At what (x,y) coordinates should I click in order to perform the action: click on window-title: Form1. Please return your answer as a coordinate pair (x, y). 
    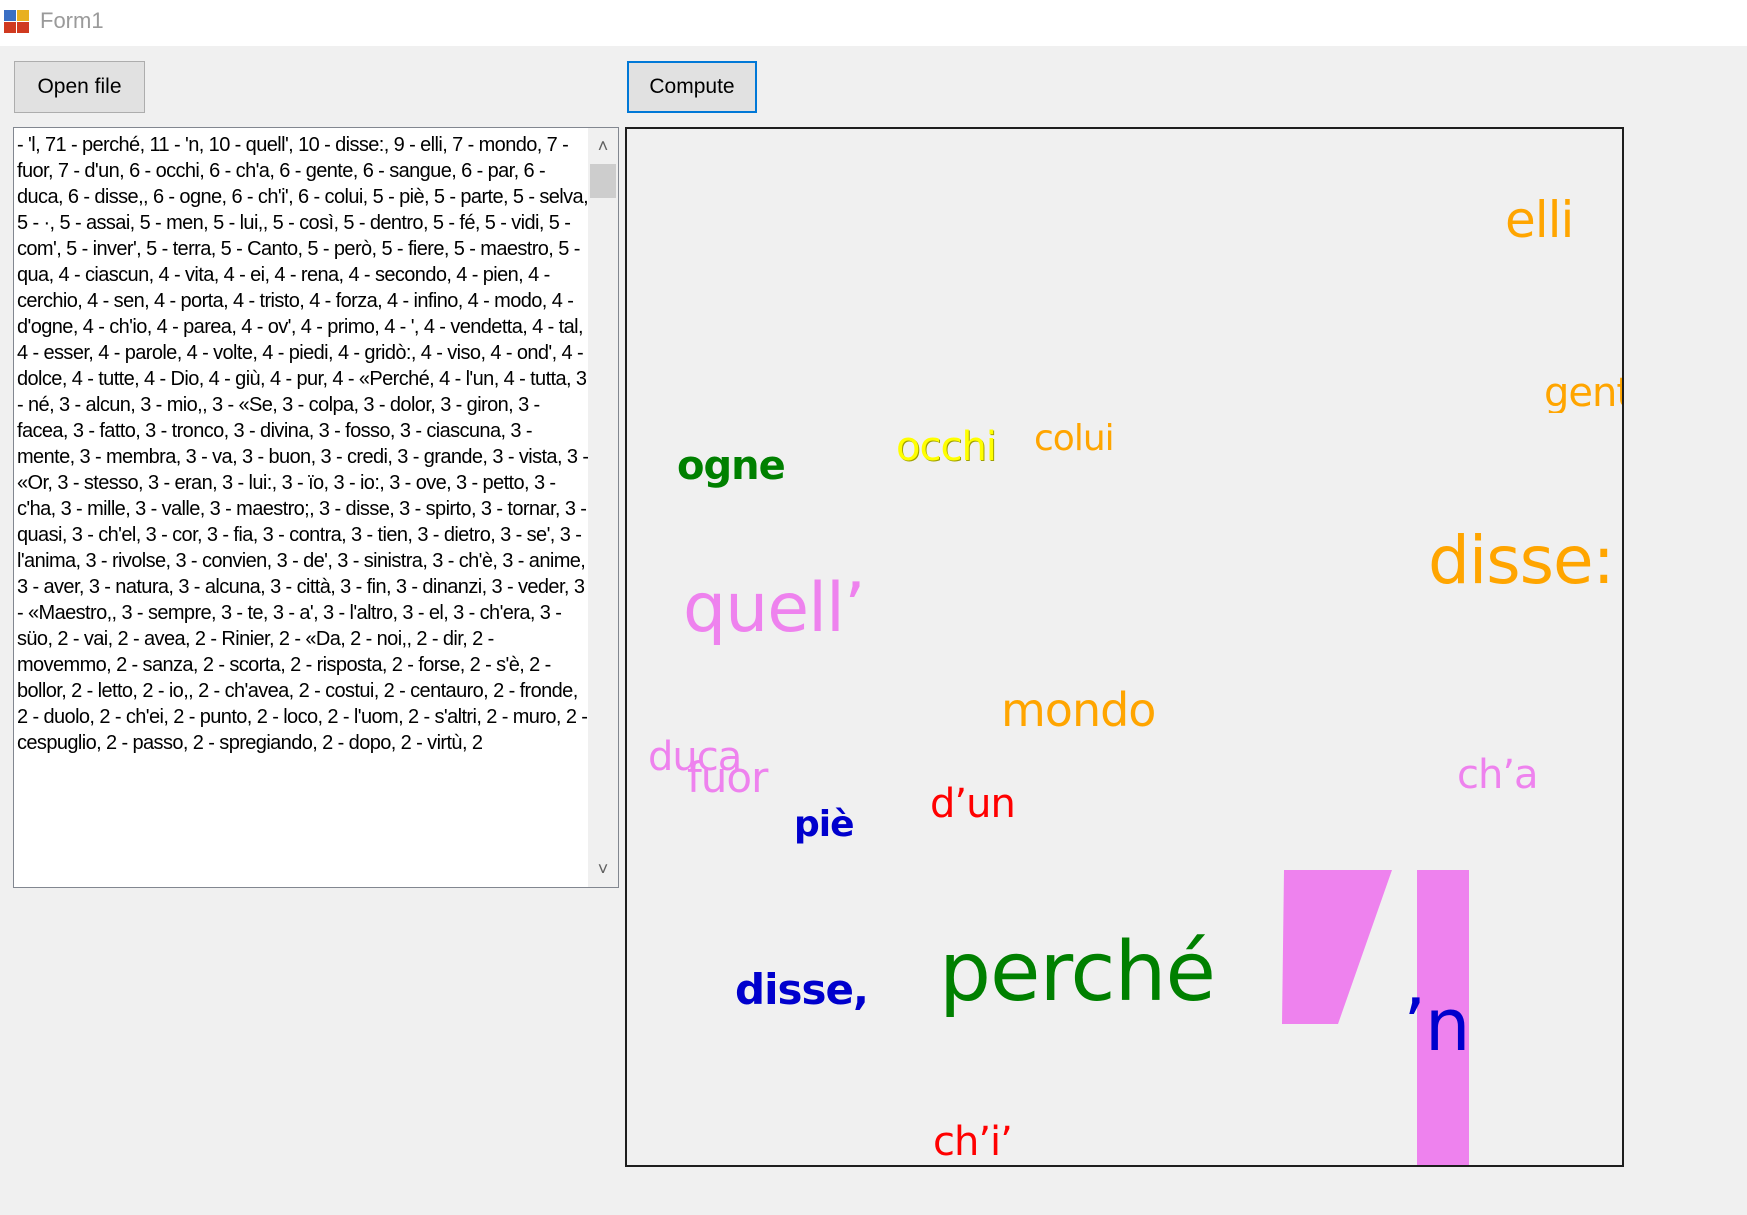
    Looking at the image, I should click on (72, 20).